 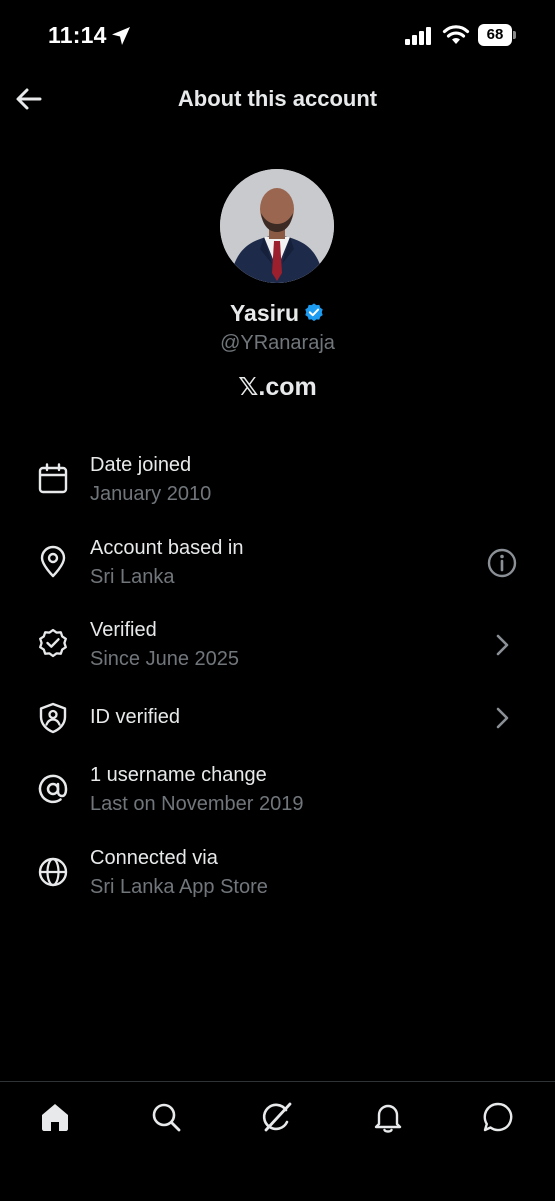 What do you see at coordinates (53, 718) in the screenshot?
I see `shield-person-icon` at bounding box center [53, 718].